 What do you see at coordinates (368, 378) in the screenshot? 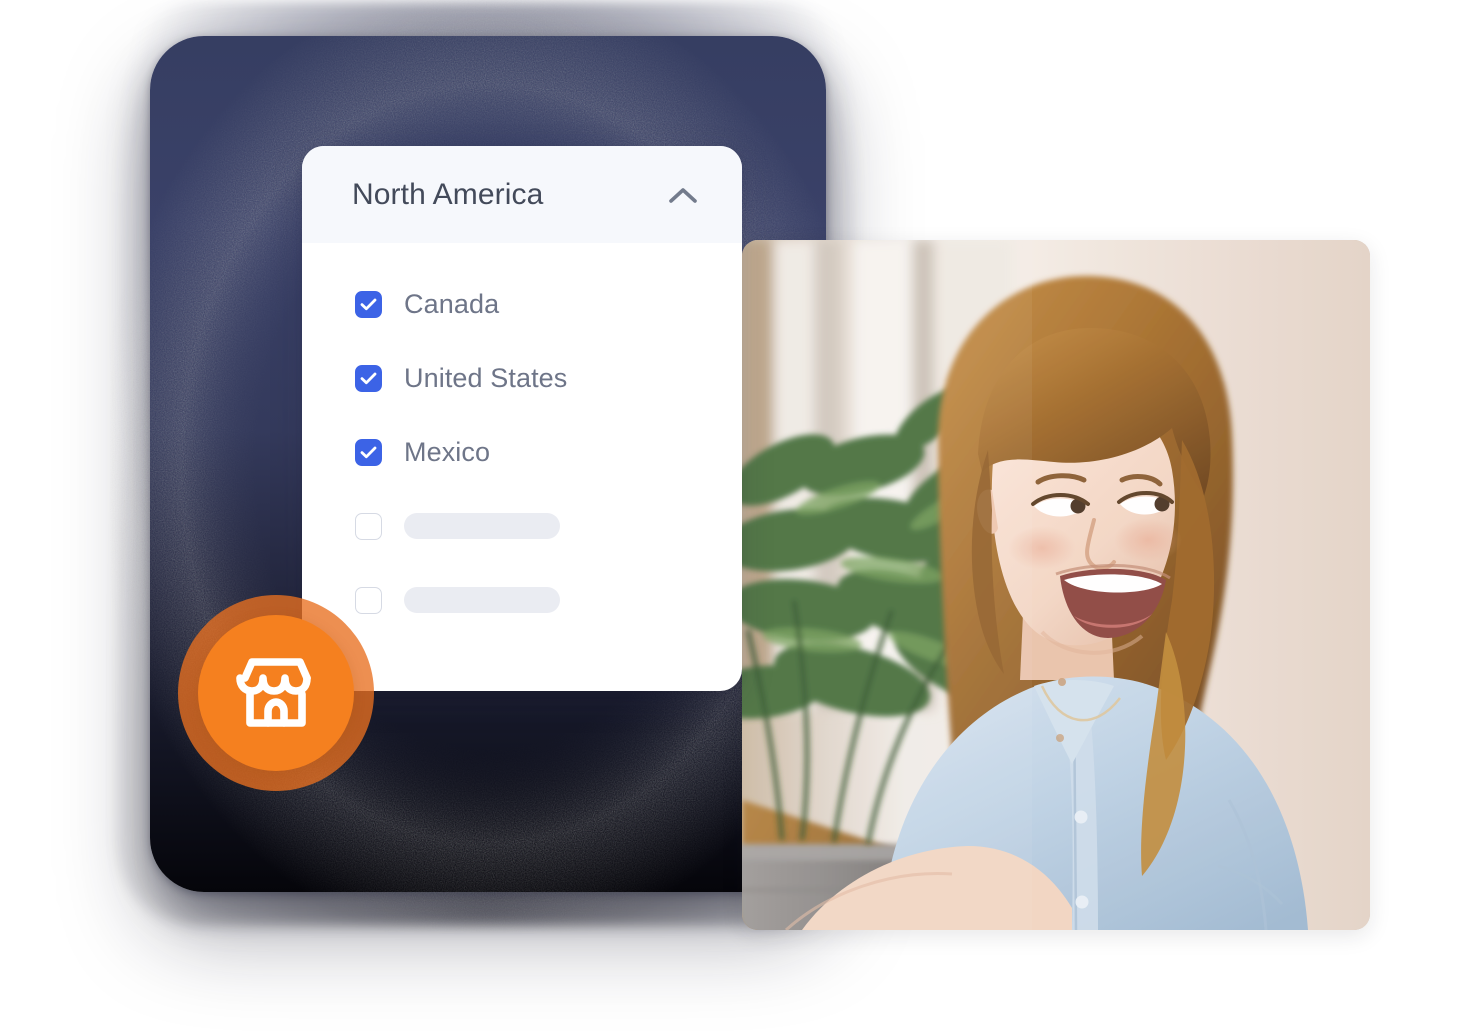
I see `checkbox-united-states` at bounding box center [368, 378].